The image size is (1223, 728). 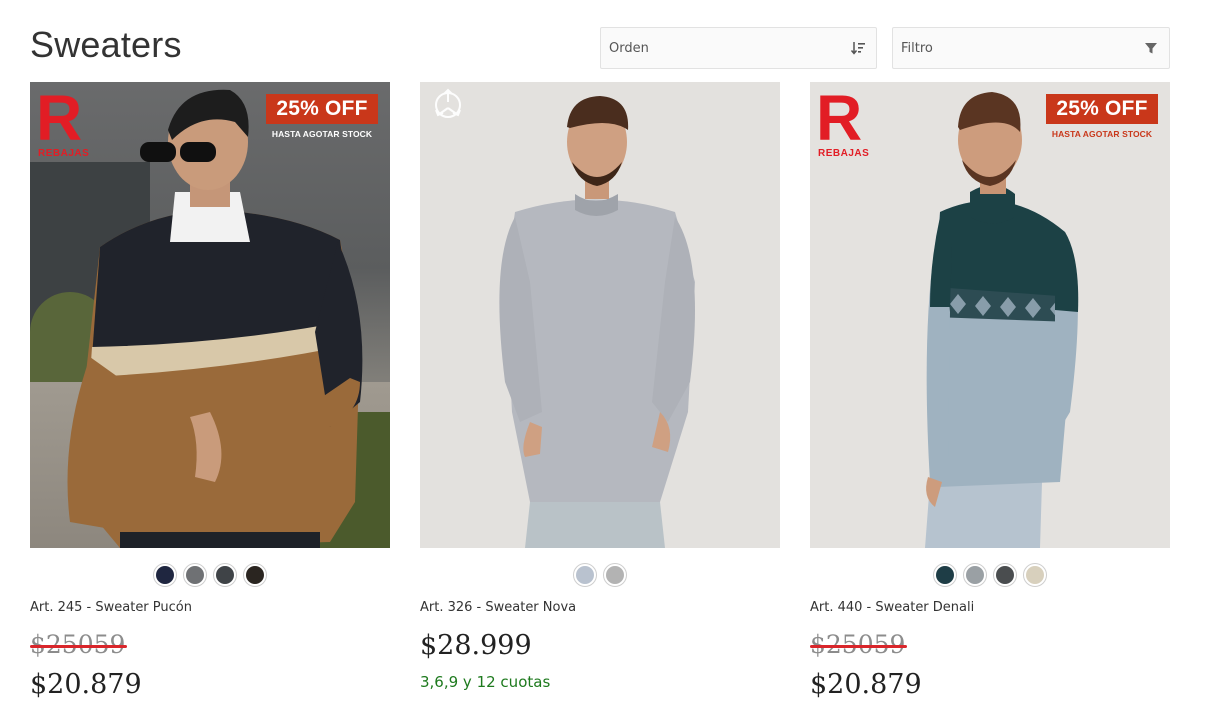 I want to click on filter-dropdown: Filtro, so click(x=1031, y=48).